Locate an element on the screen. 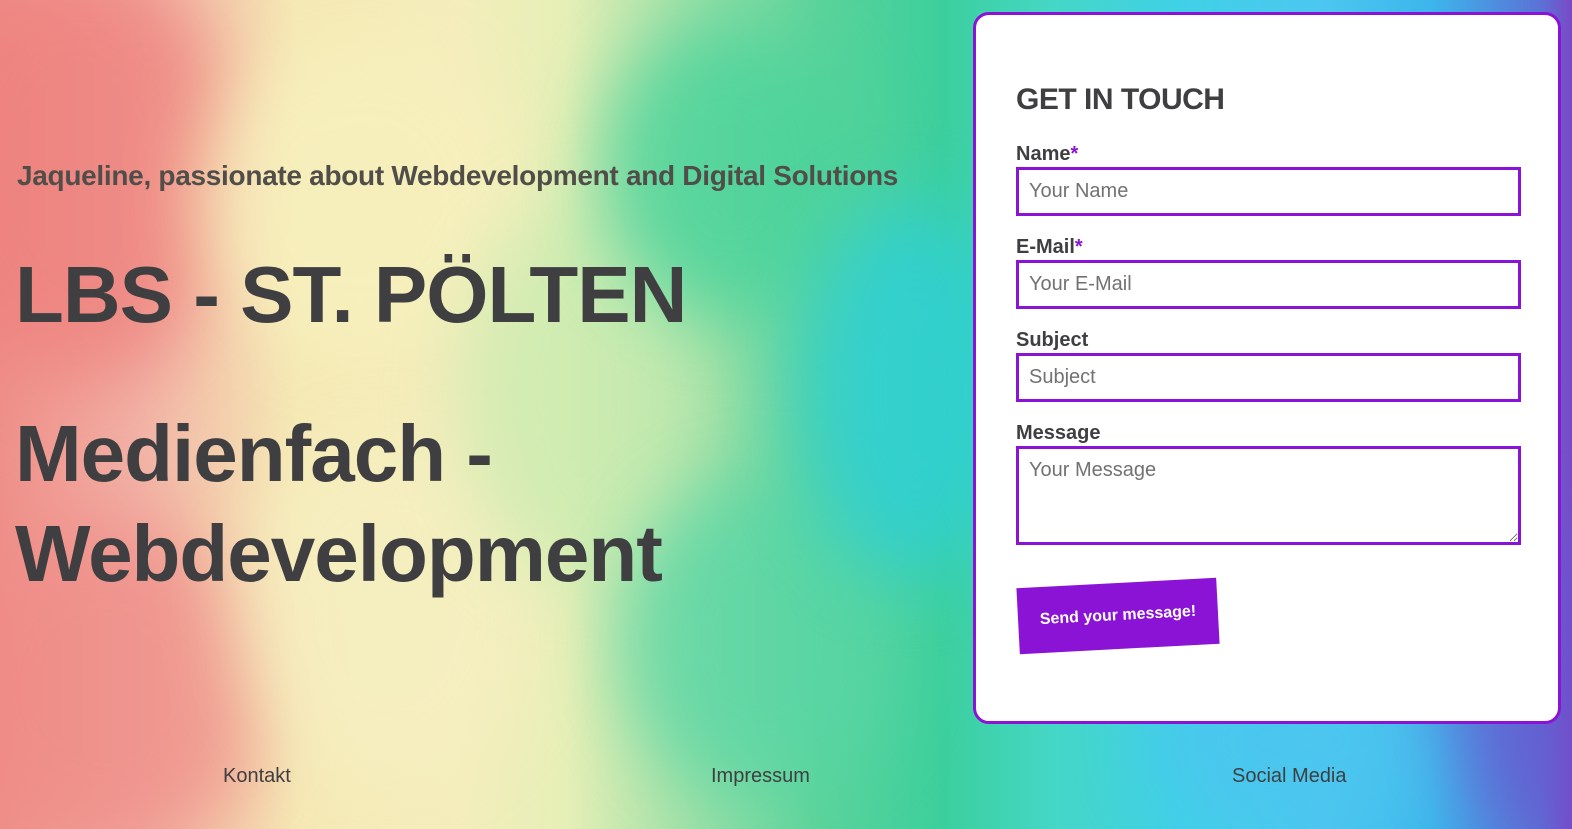  hero-heading-line1: Medienfach - is located at coordinates (254, 453).